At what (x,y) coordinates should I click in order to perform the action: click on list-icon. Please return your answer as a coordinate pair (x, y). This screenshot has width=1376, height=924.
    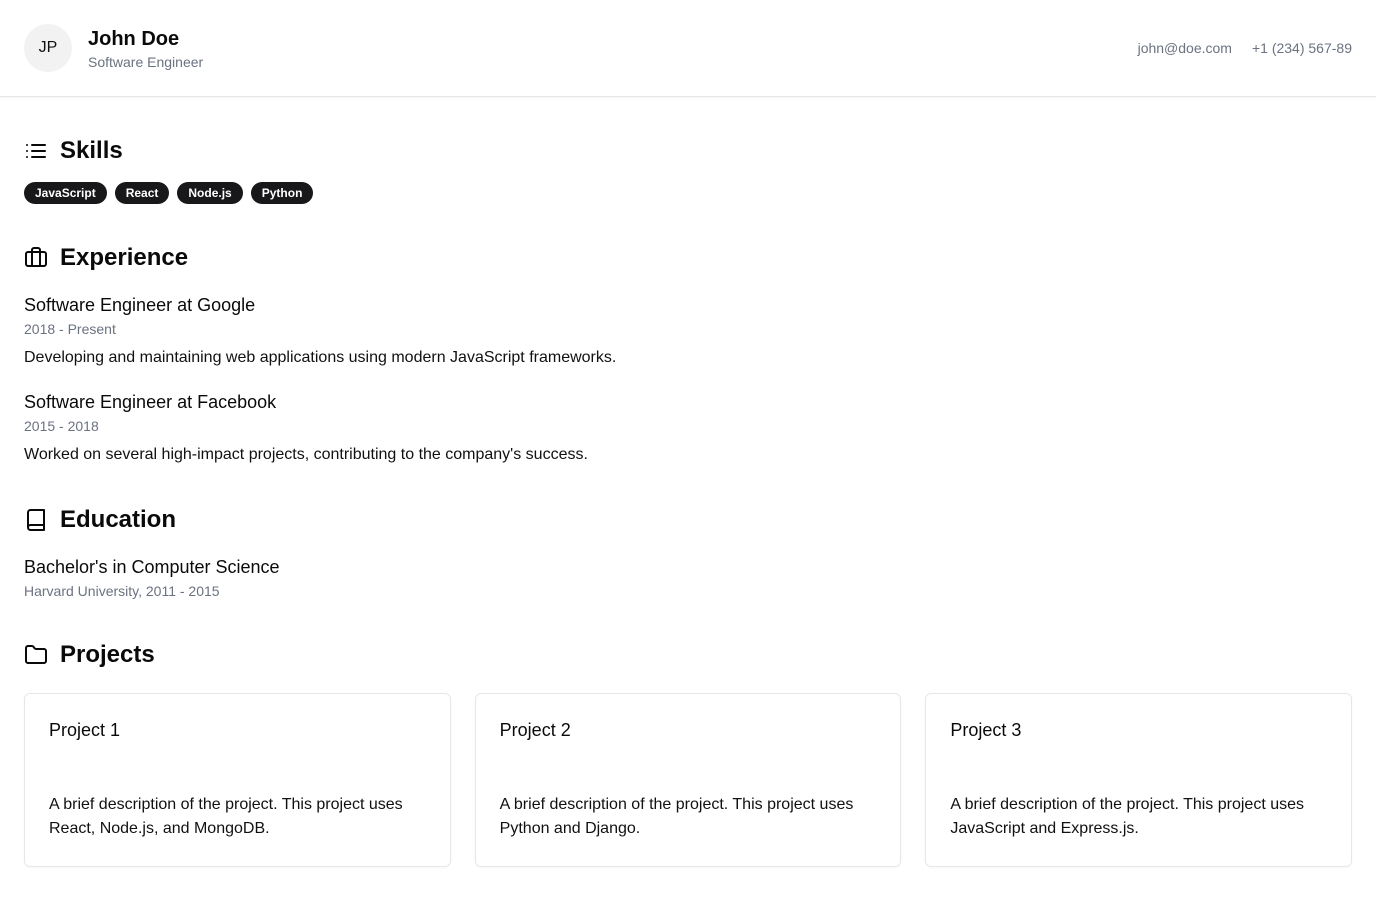
    Looking at the image, I should click on (36, 151).